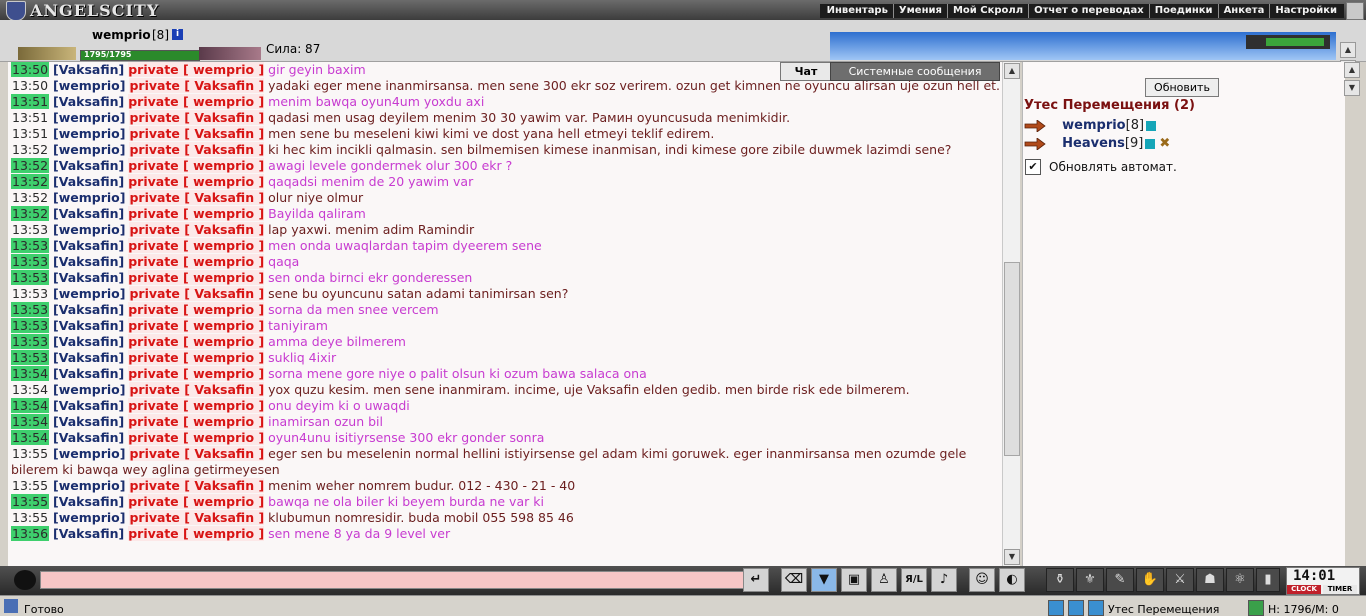 The width and height of the screenshot is (1366, 616). What do you see at coordinates (1012, 359) in the screenshot?
I see `scroll-thumb` at bounding box center [1012, 359].